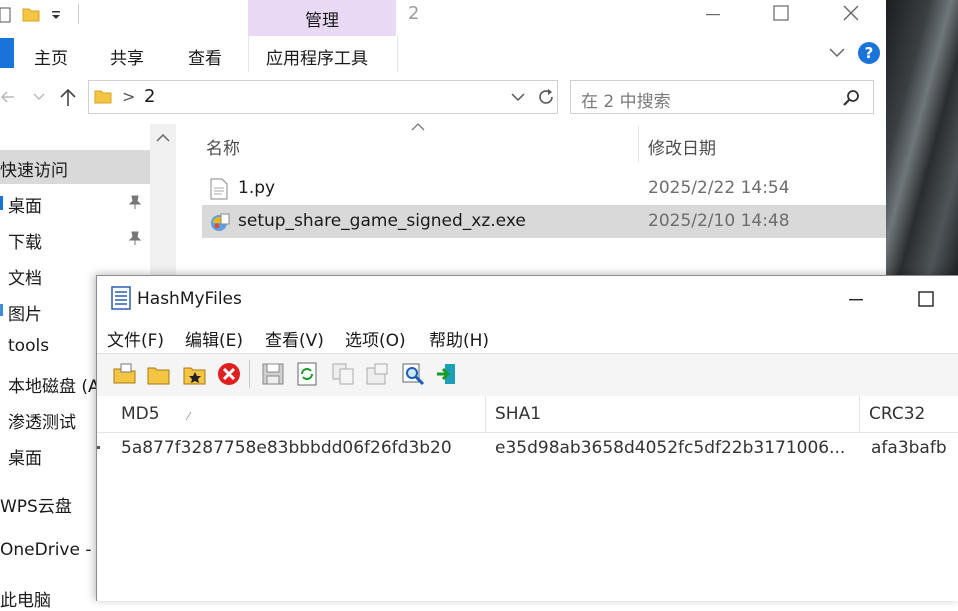 Image resolution: width=958 pixels, height=611 pixels. Describe the element at coordinates (546, 97) in the screenshot. I see `refresh-icon` at that location.